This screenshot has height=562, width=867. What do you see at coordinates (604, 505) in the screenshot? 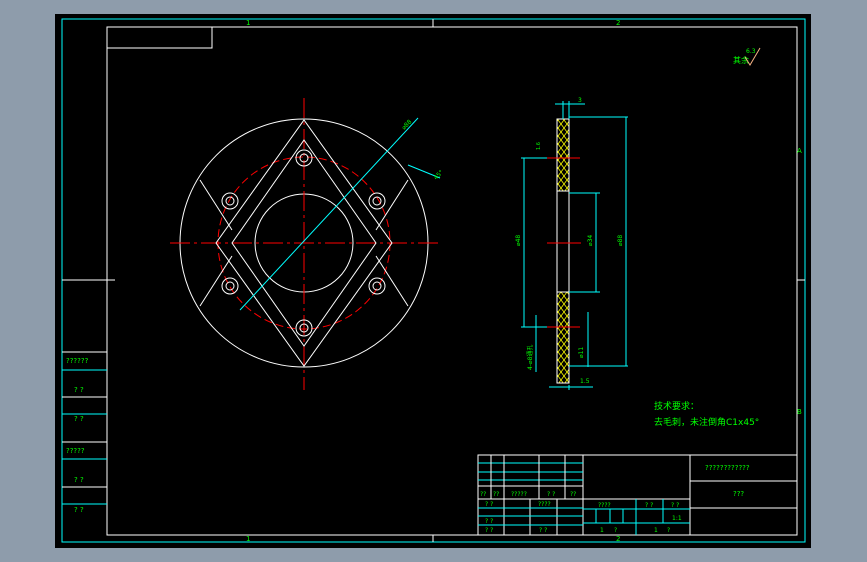
I see `stage-label: ????` at bounding box center [604, 505].